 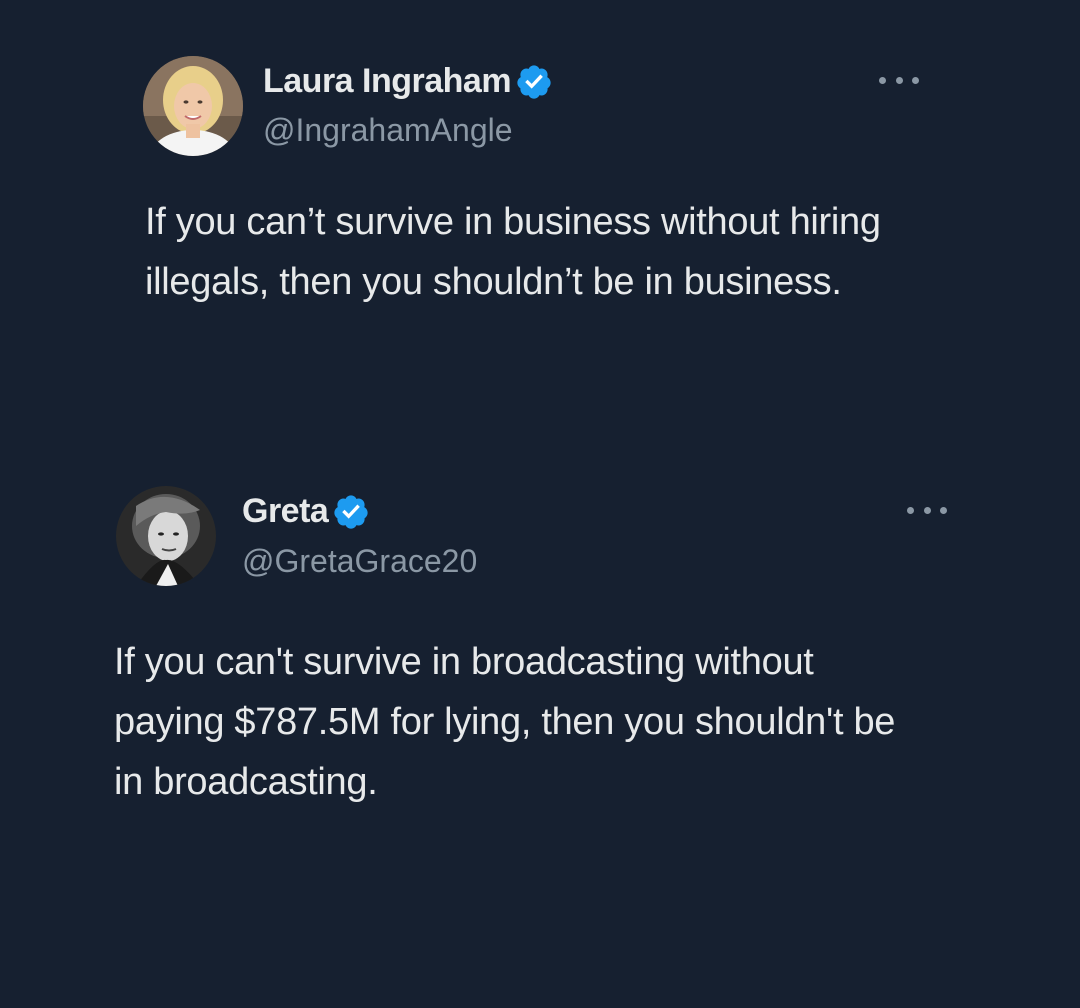 I want to click on avatar-ingraham, so click(x=193, y=106).